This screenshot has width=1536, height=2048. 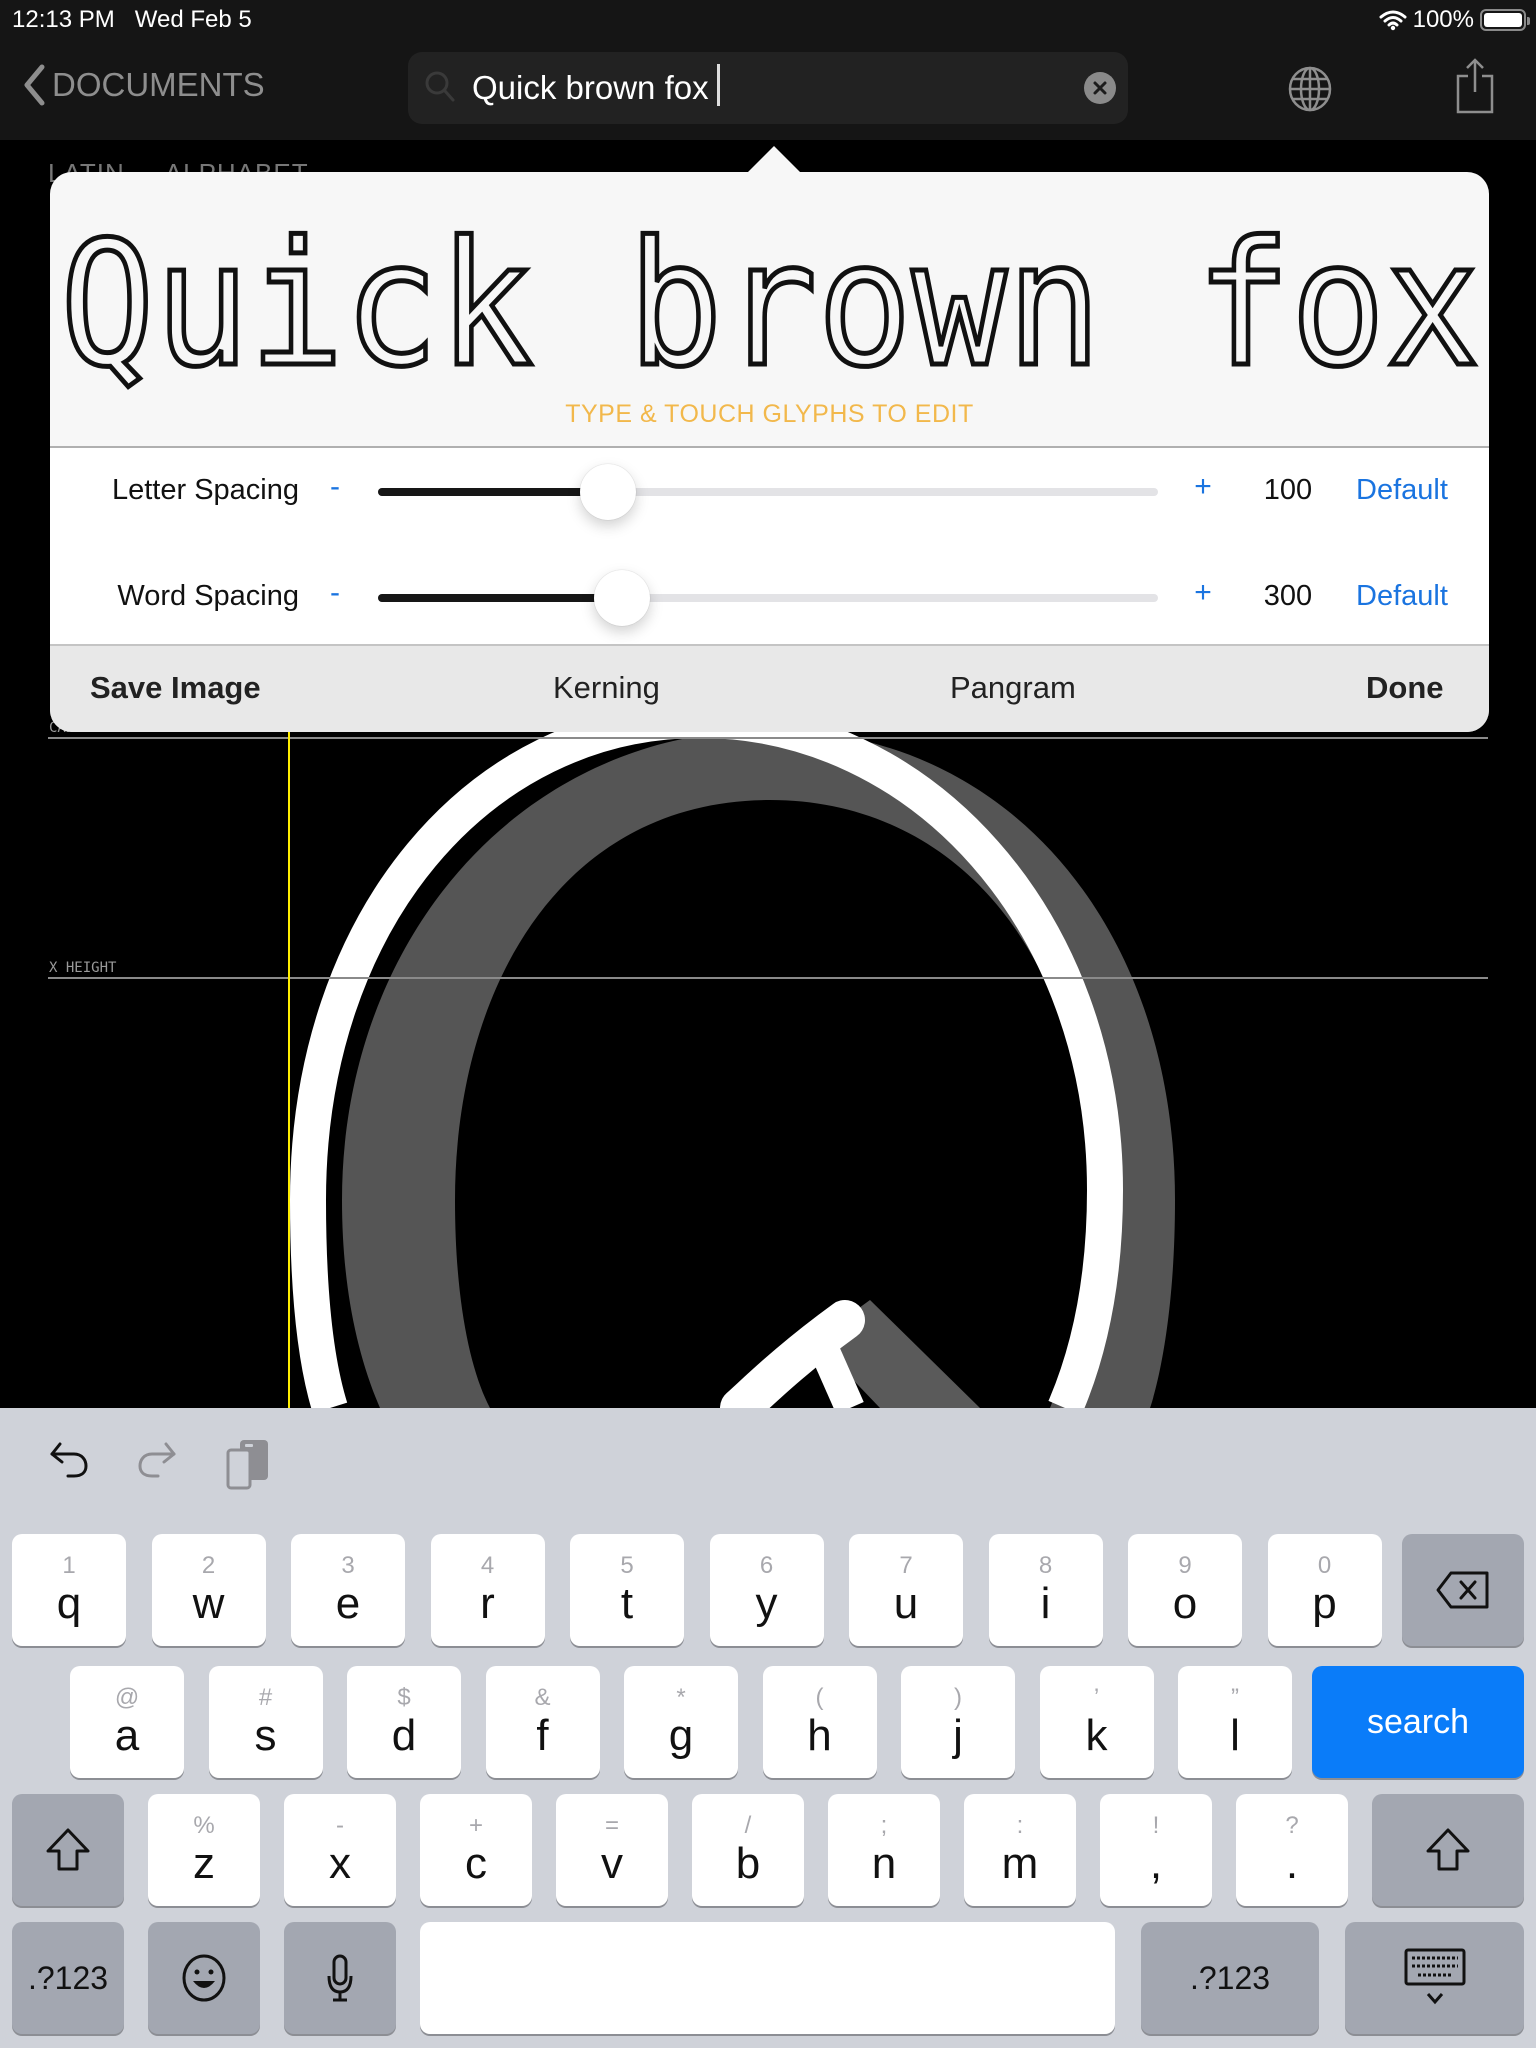 What do you see at coordinates (1292, 1850) in the screenshot?
I see `key-period: ?.` at bounding box center [1292, 1850].